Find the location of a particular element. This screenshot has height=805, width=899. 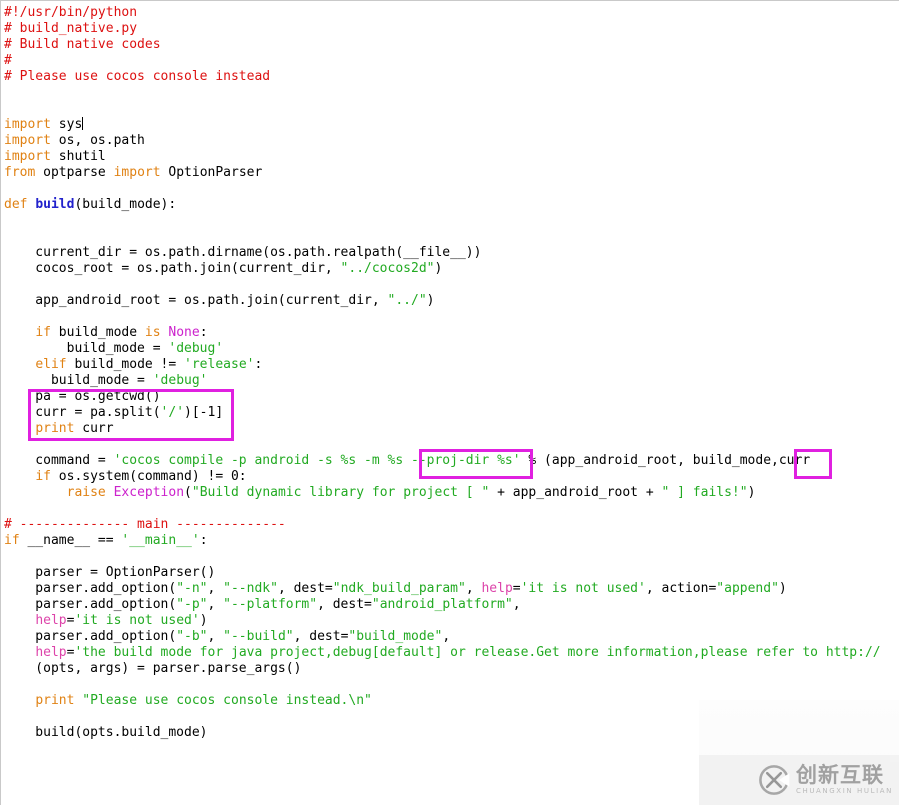

code-token-st: "ndk_build_param" is located at coordinates (399, 588).